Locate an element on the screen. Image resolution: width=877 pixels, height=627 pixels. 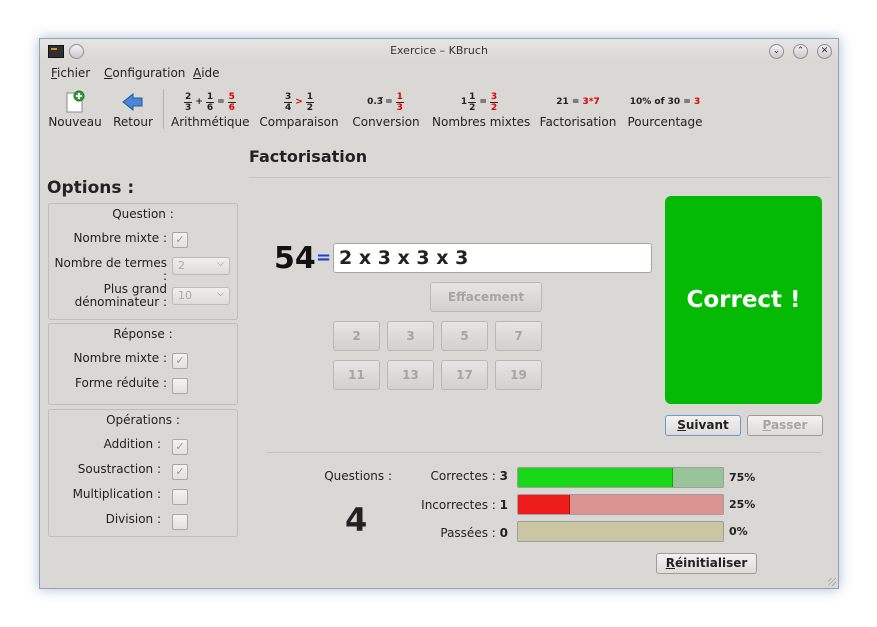
factorisation-button: 21 = 3*7 Factorisation is located at coordinates (578, 109).